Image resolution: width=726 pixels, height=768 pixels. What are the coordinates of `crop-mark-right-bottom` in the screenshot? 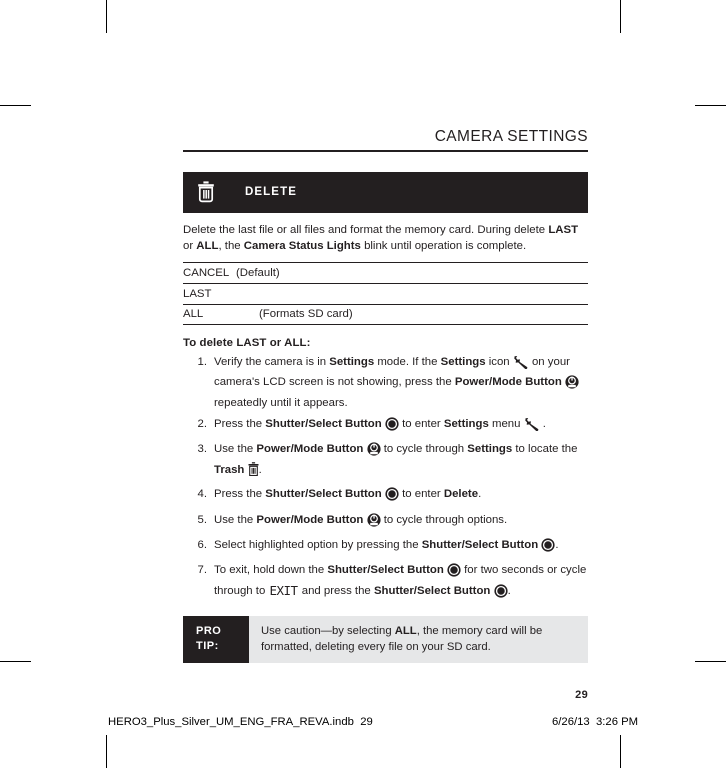 It's located at (710, 661).